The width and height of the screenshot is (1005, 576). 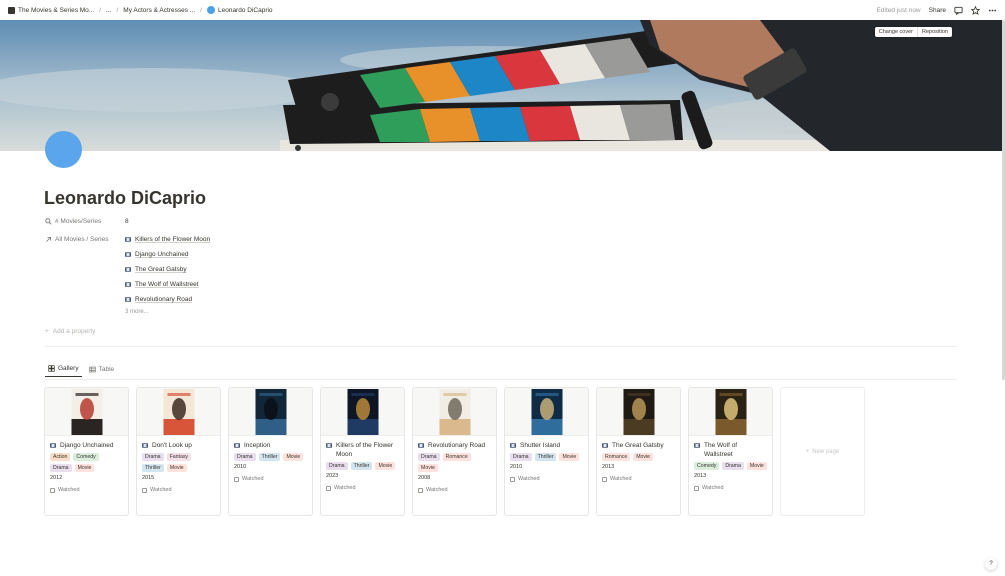 I want to click on arrow-up-right-icon, so click(x=48, y=239).